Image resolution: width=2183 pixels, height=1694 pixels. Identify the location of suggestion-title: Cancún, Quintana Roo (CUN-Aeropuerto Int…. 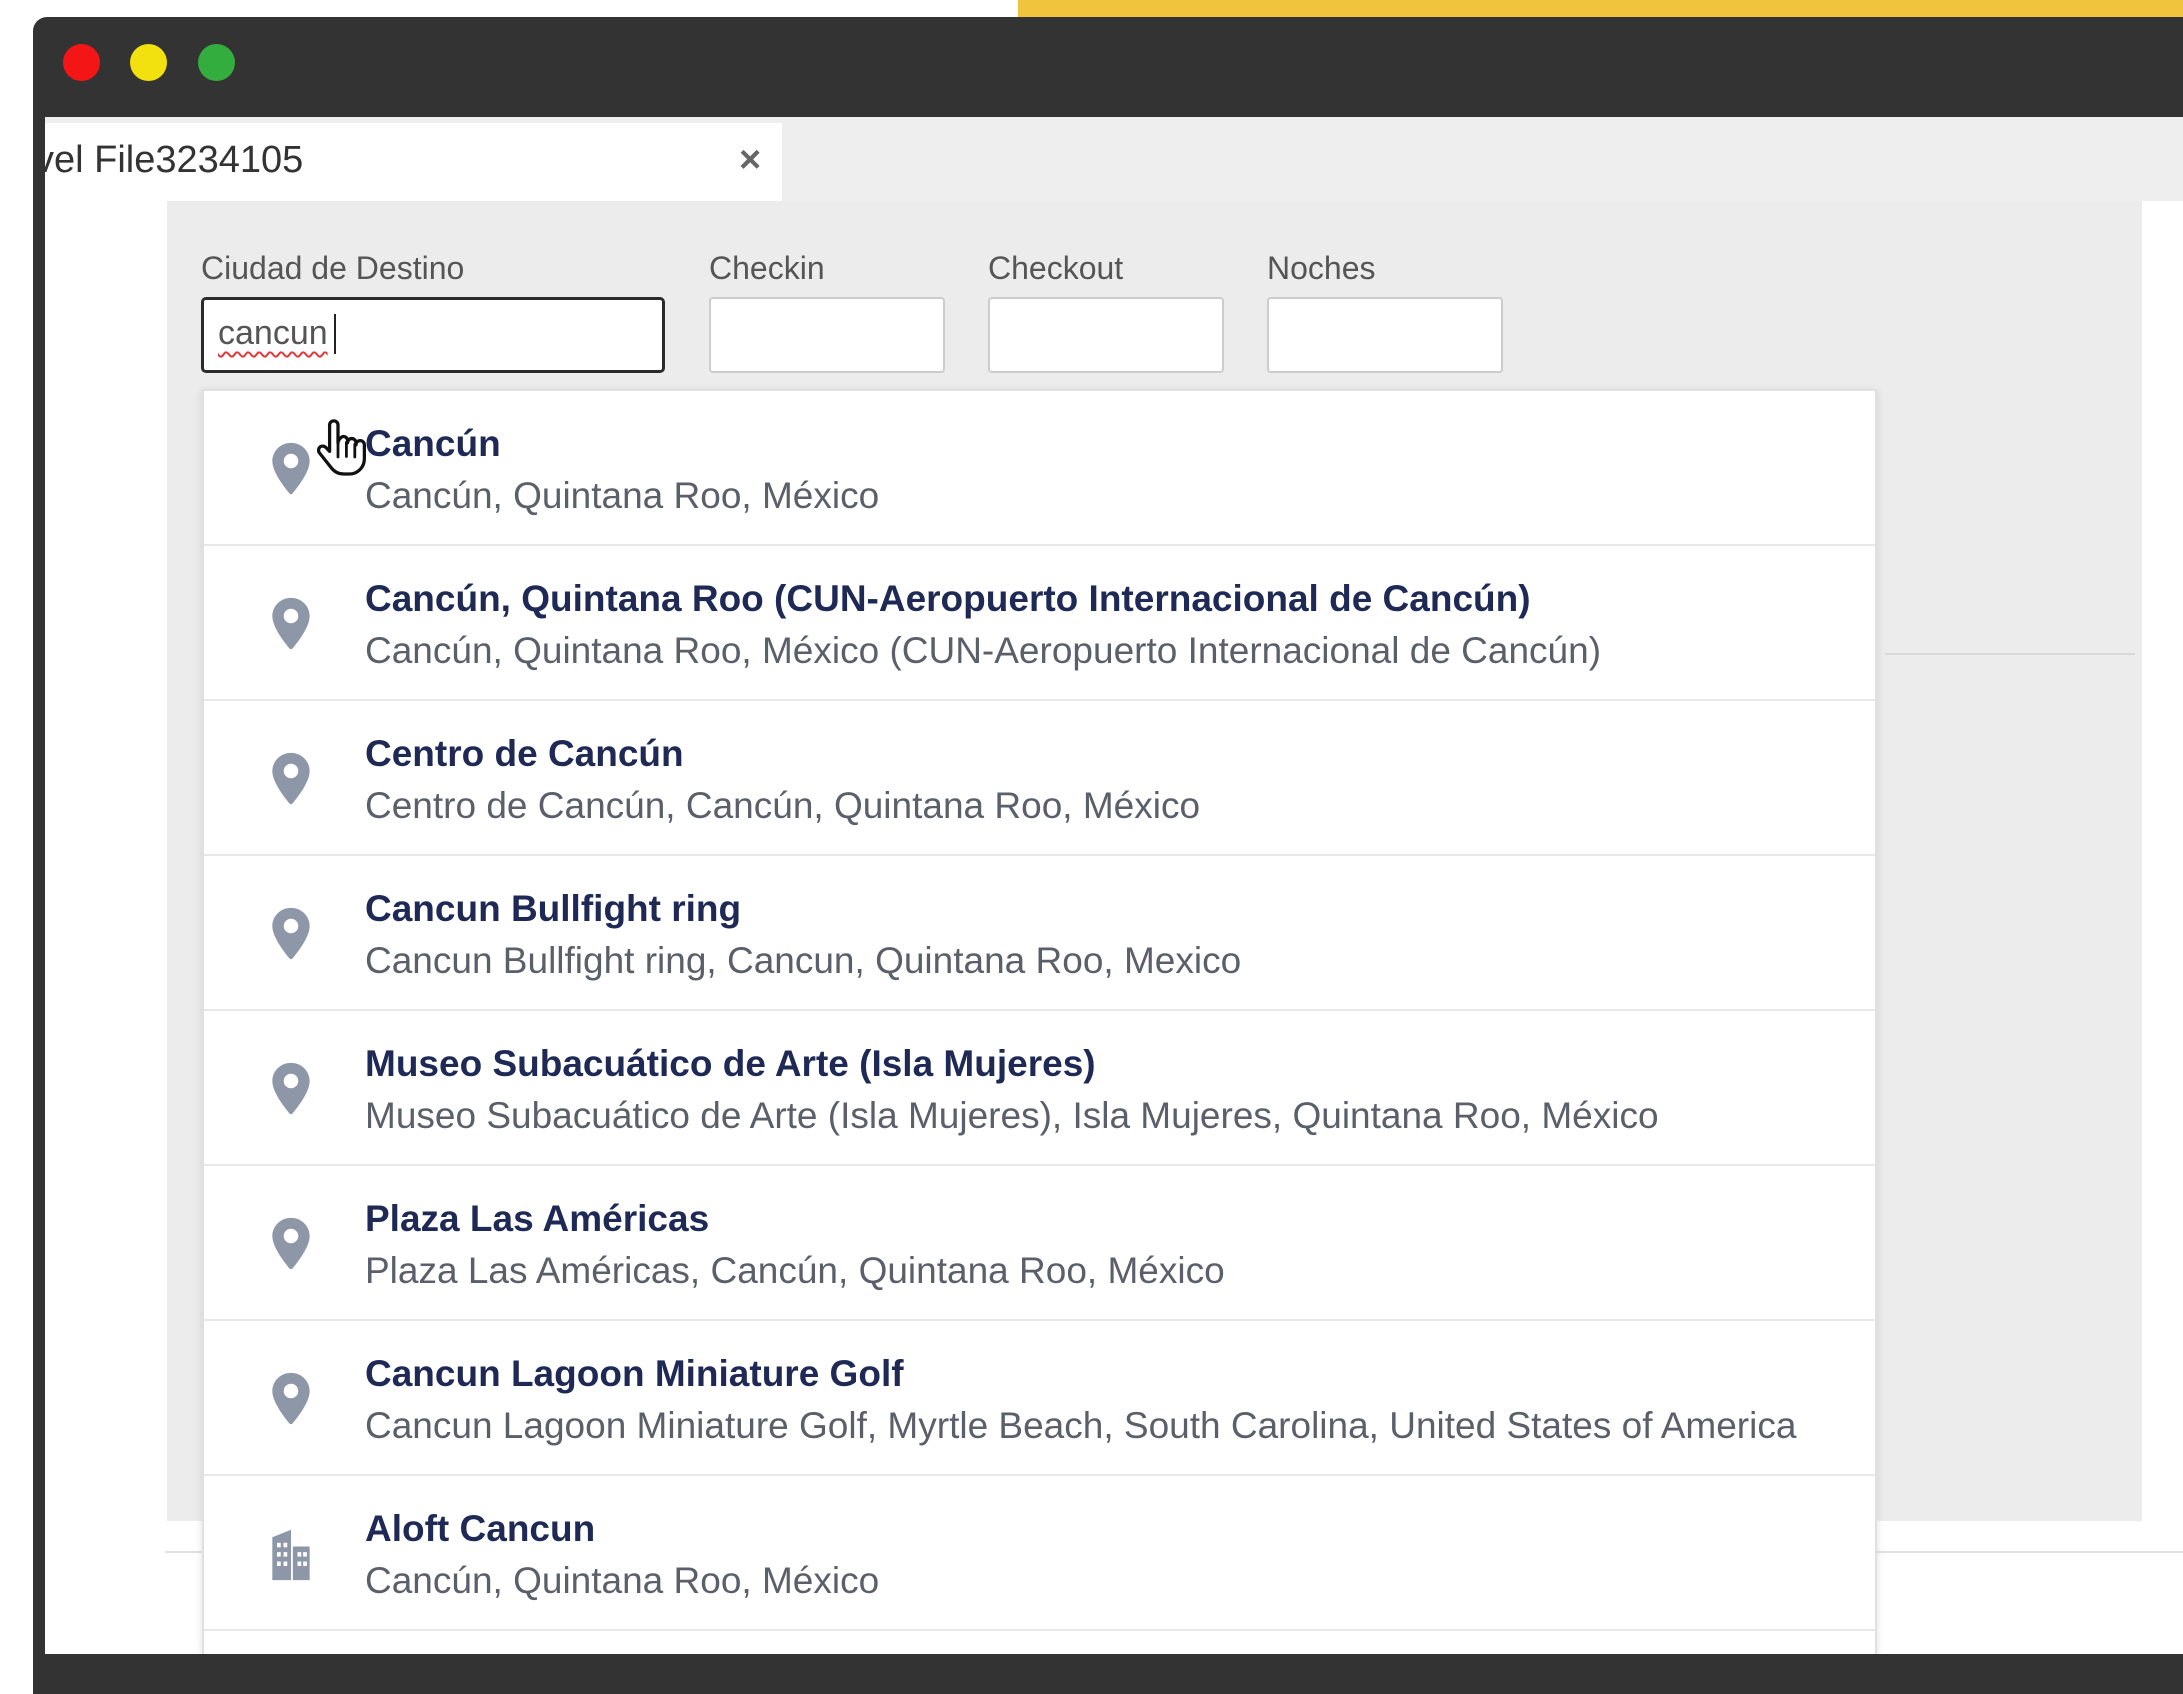
(948, 598).